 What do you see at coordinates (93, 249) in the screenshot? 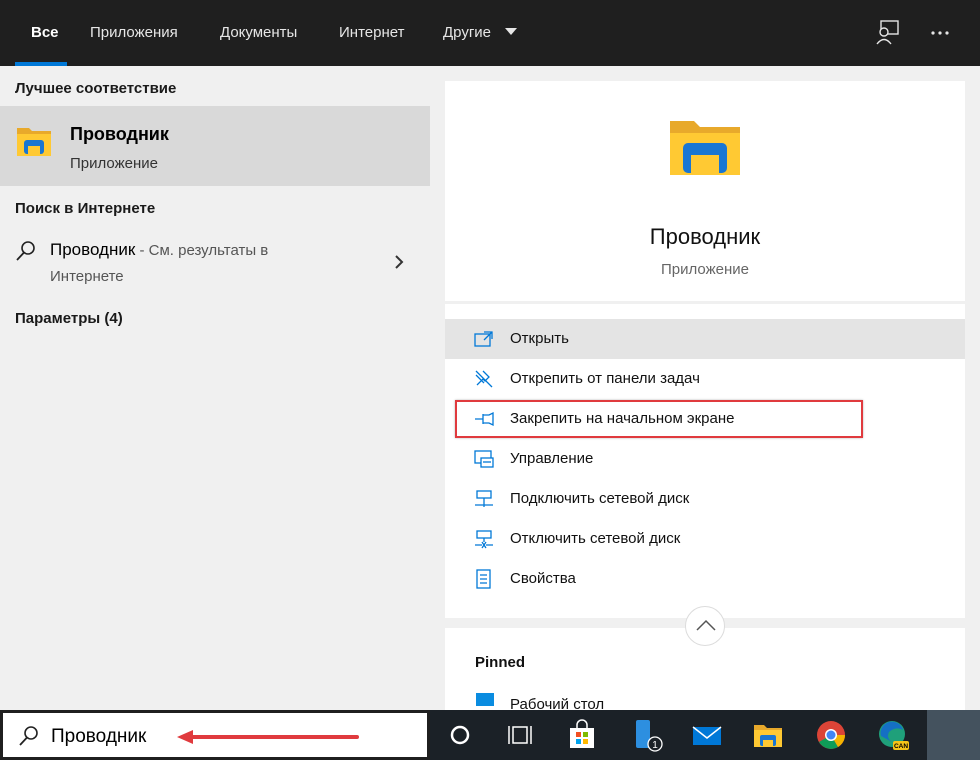
I see `web-result-query: Проводник` at bounding box center [93, 249].